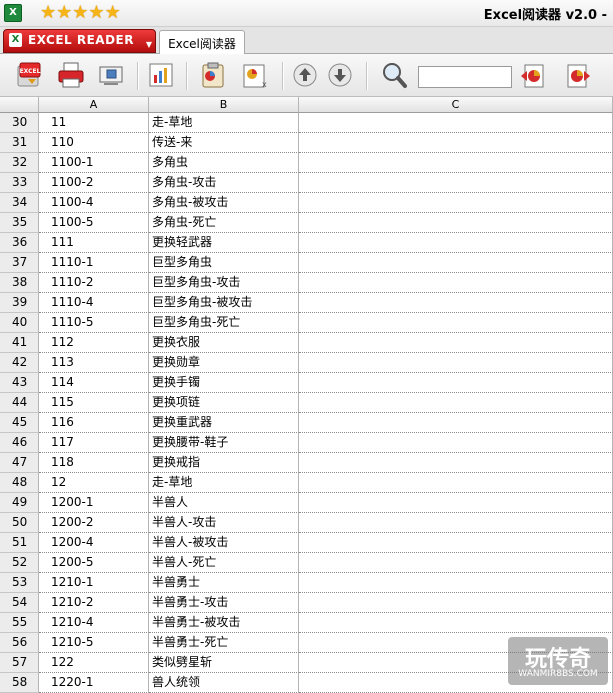  Describe the element at coordinates (19, 203) in the screenshot. I see `row-number: 34` at that location.